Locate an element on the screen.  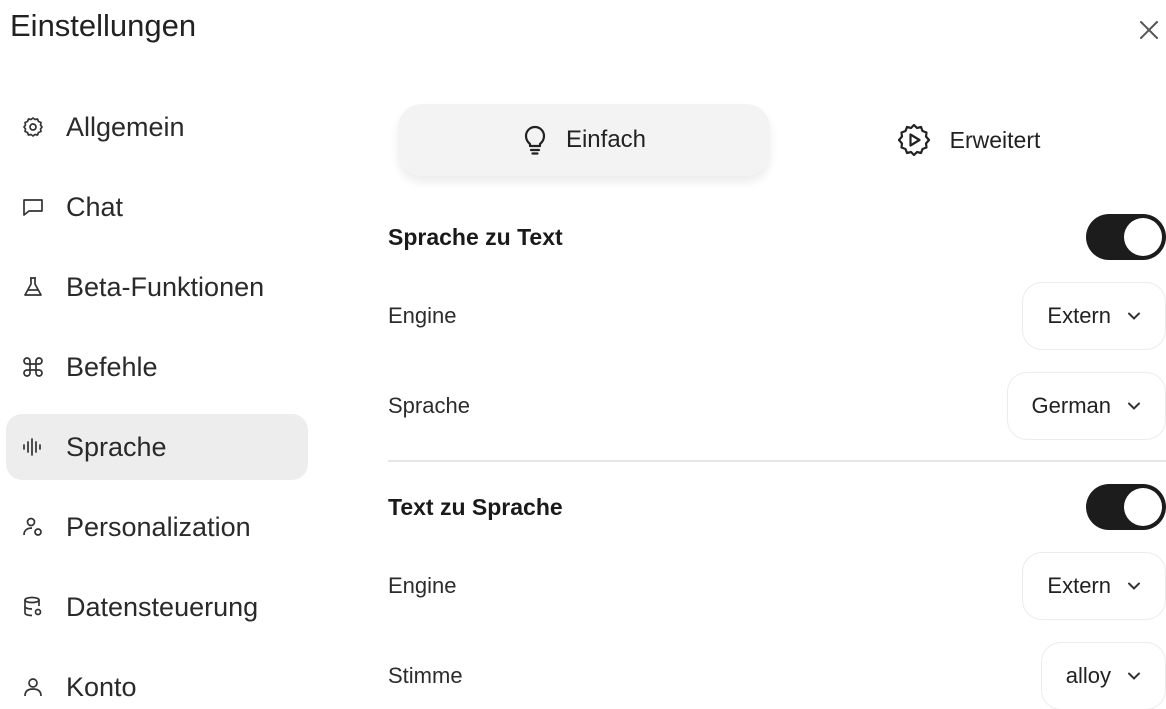
stt-language-row: Sprache German is located at coordinates (777, 406).